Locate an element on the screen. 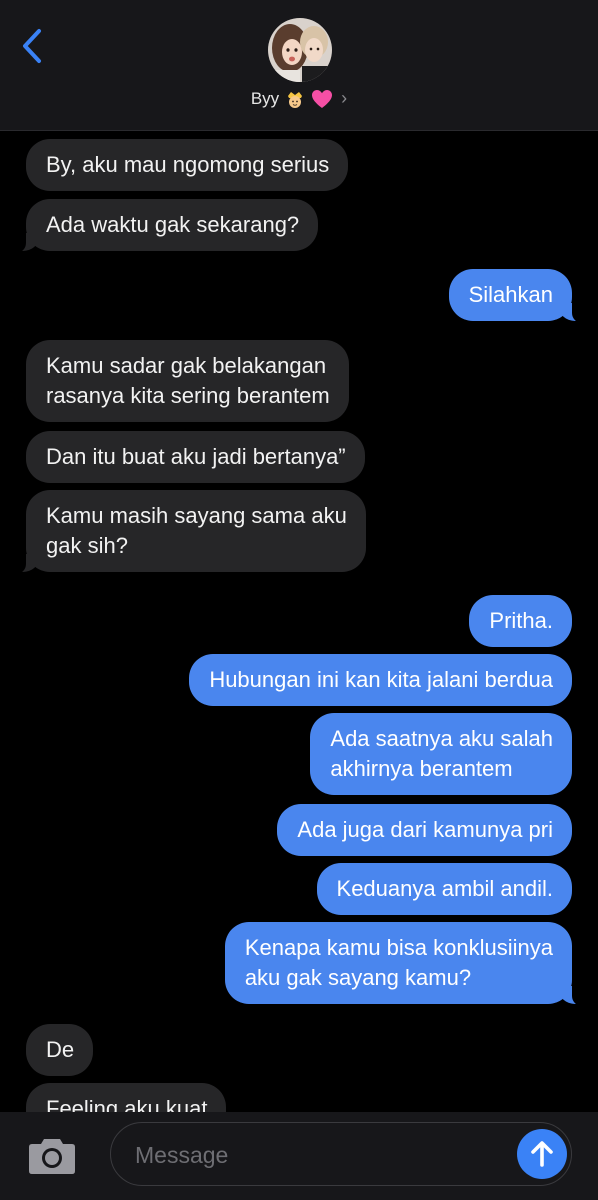  send-button is located at coordinates (542, 1154).